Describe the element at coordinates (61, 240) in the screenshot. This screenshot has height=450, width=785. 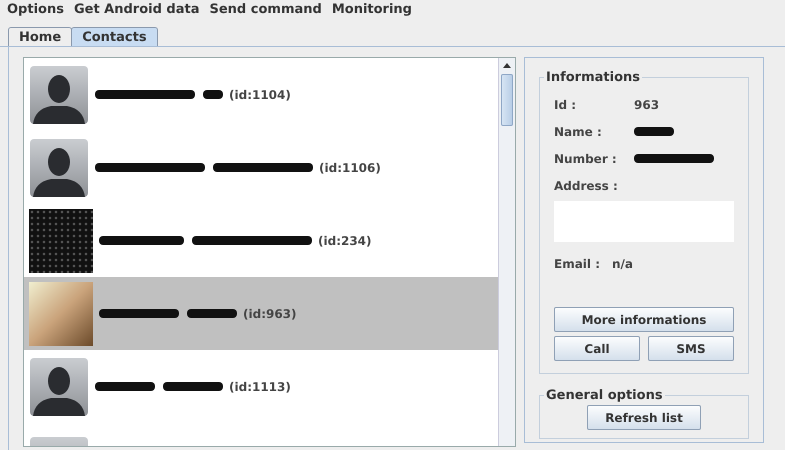
I see `redacted-picture` at that location.